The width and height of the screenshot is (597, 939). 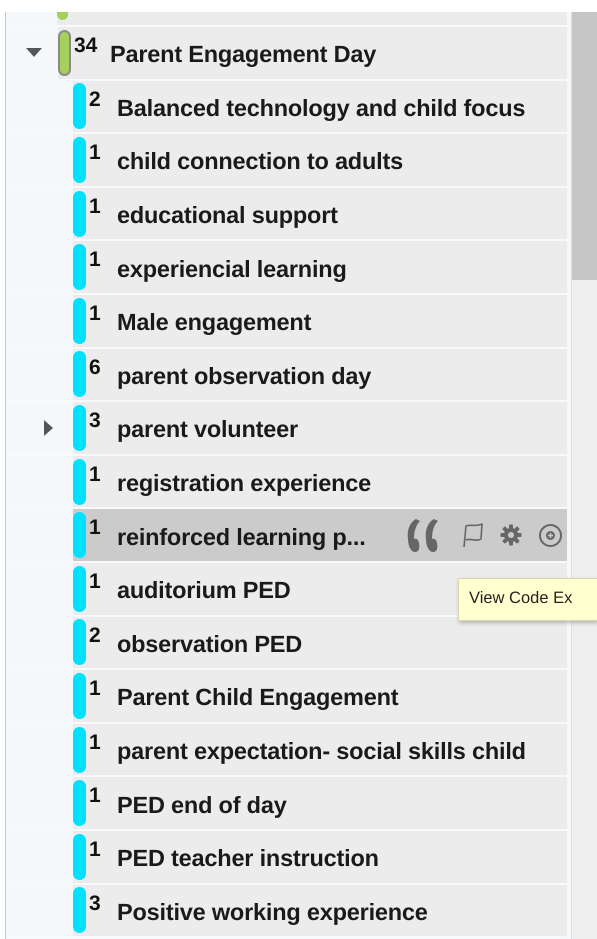 I want to click on code-label: PED end of day, so click(x=202, y=805).